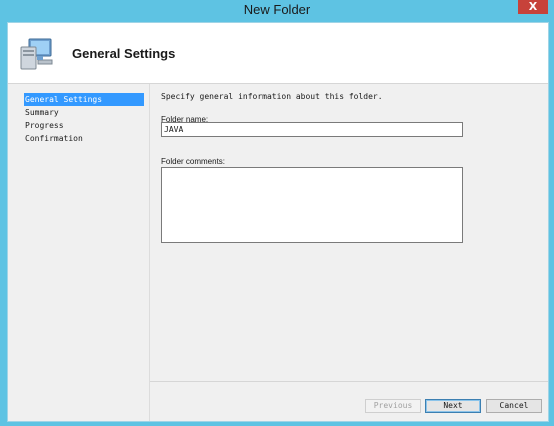 Image resolution: width=554 pixels, height=426 pixels. I want to click on previous-button: Previous, so click(393, 406).